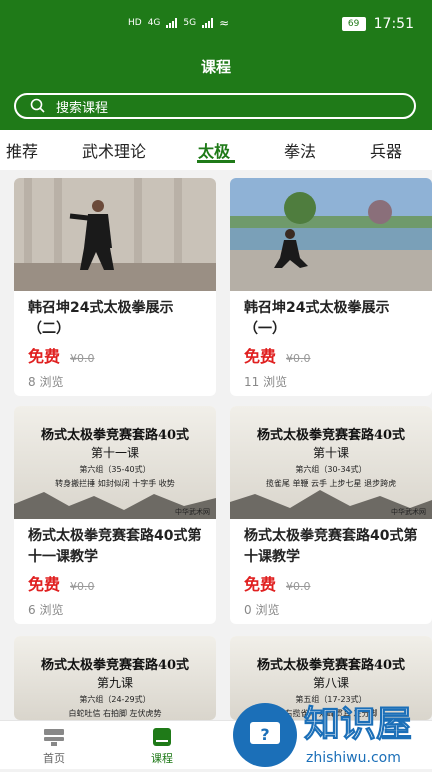 The width and height of the screenshot is (432, 772). I want to click on course-title: 杨式太极拳竞赛套路40式第十课教学, so click(331, 546).